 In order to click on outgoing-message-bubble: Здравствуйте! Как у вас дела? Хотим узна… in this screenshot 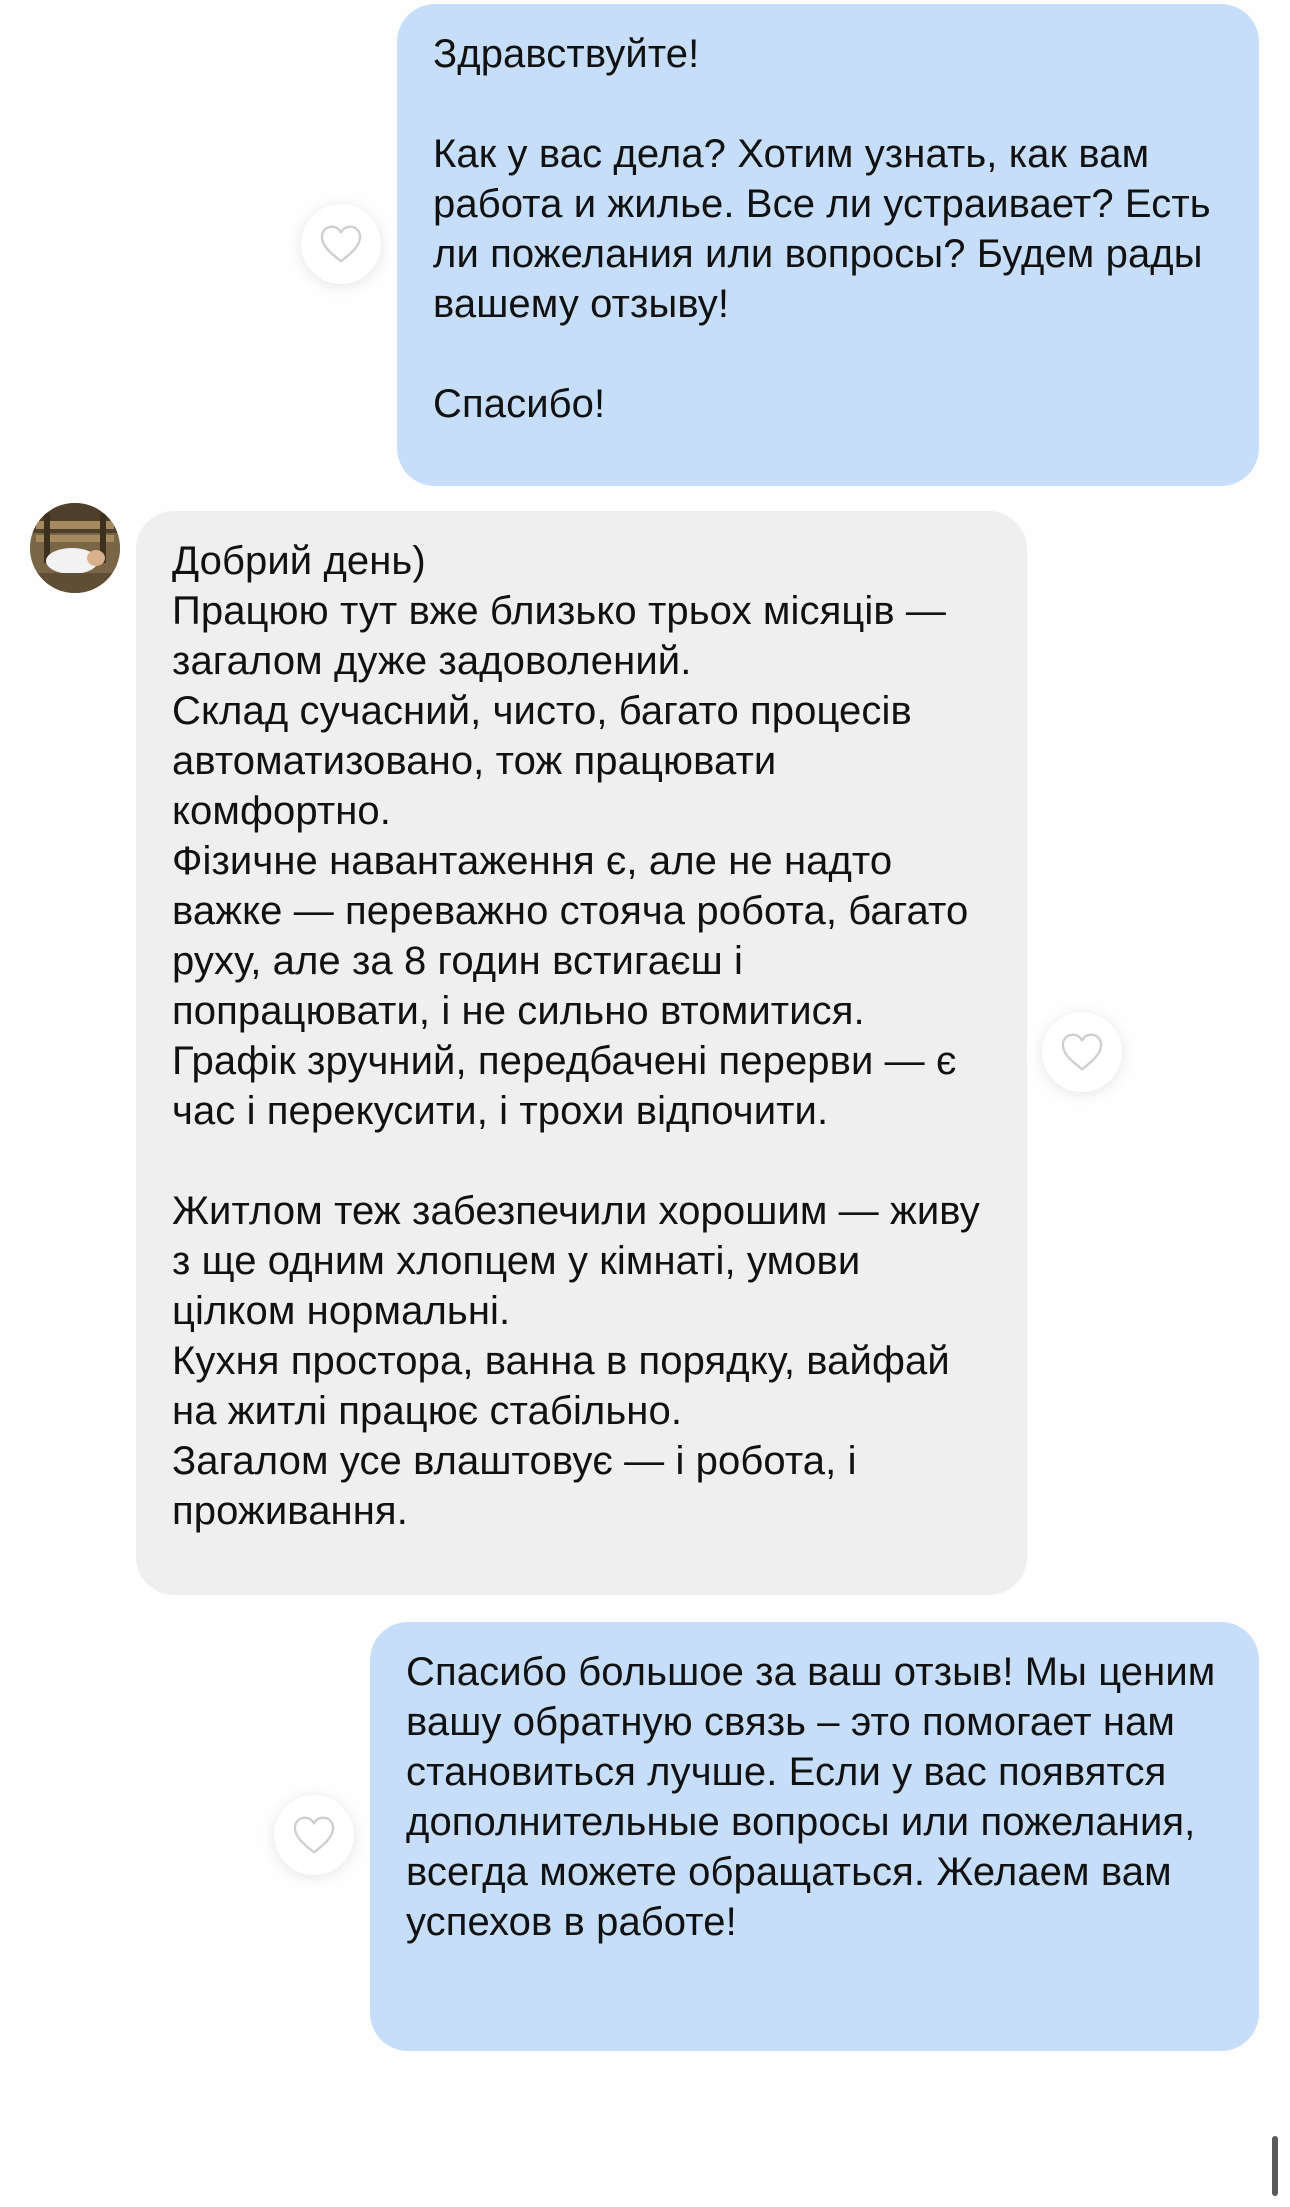, I will do `click(828, 245)`.